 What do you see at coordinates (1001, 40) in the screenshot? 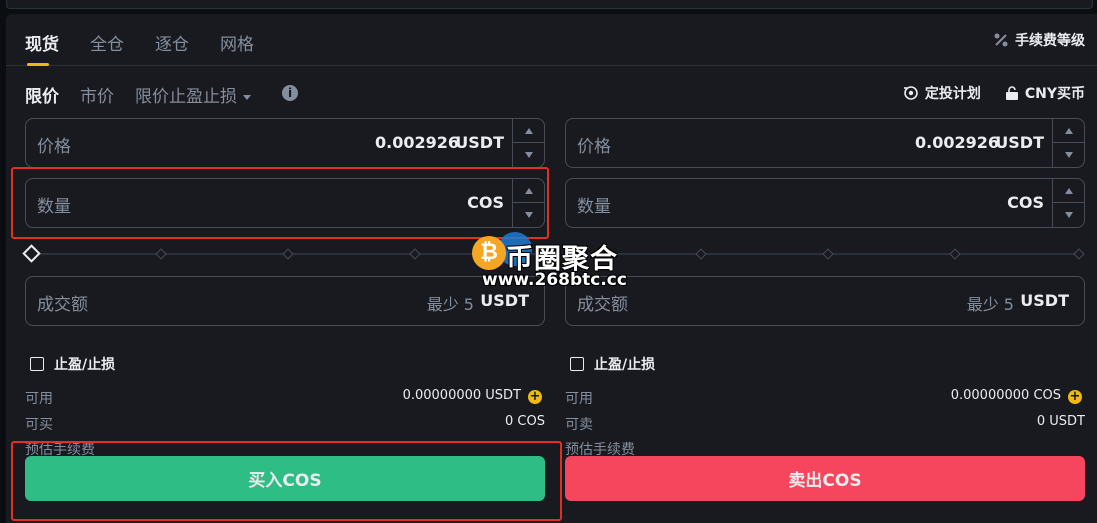
I see `percent-icon` at bounding box center [1001, 40].